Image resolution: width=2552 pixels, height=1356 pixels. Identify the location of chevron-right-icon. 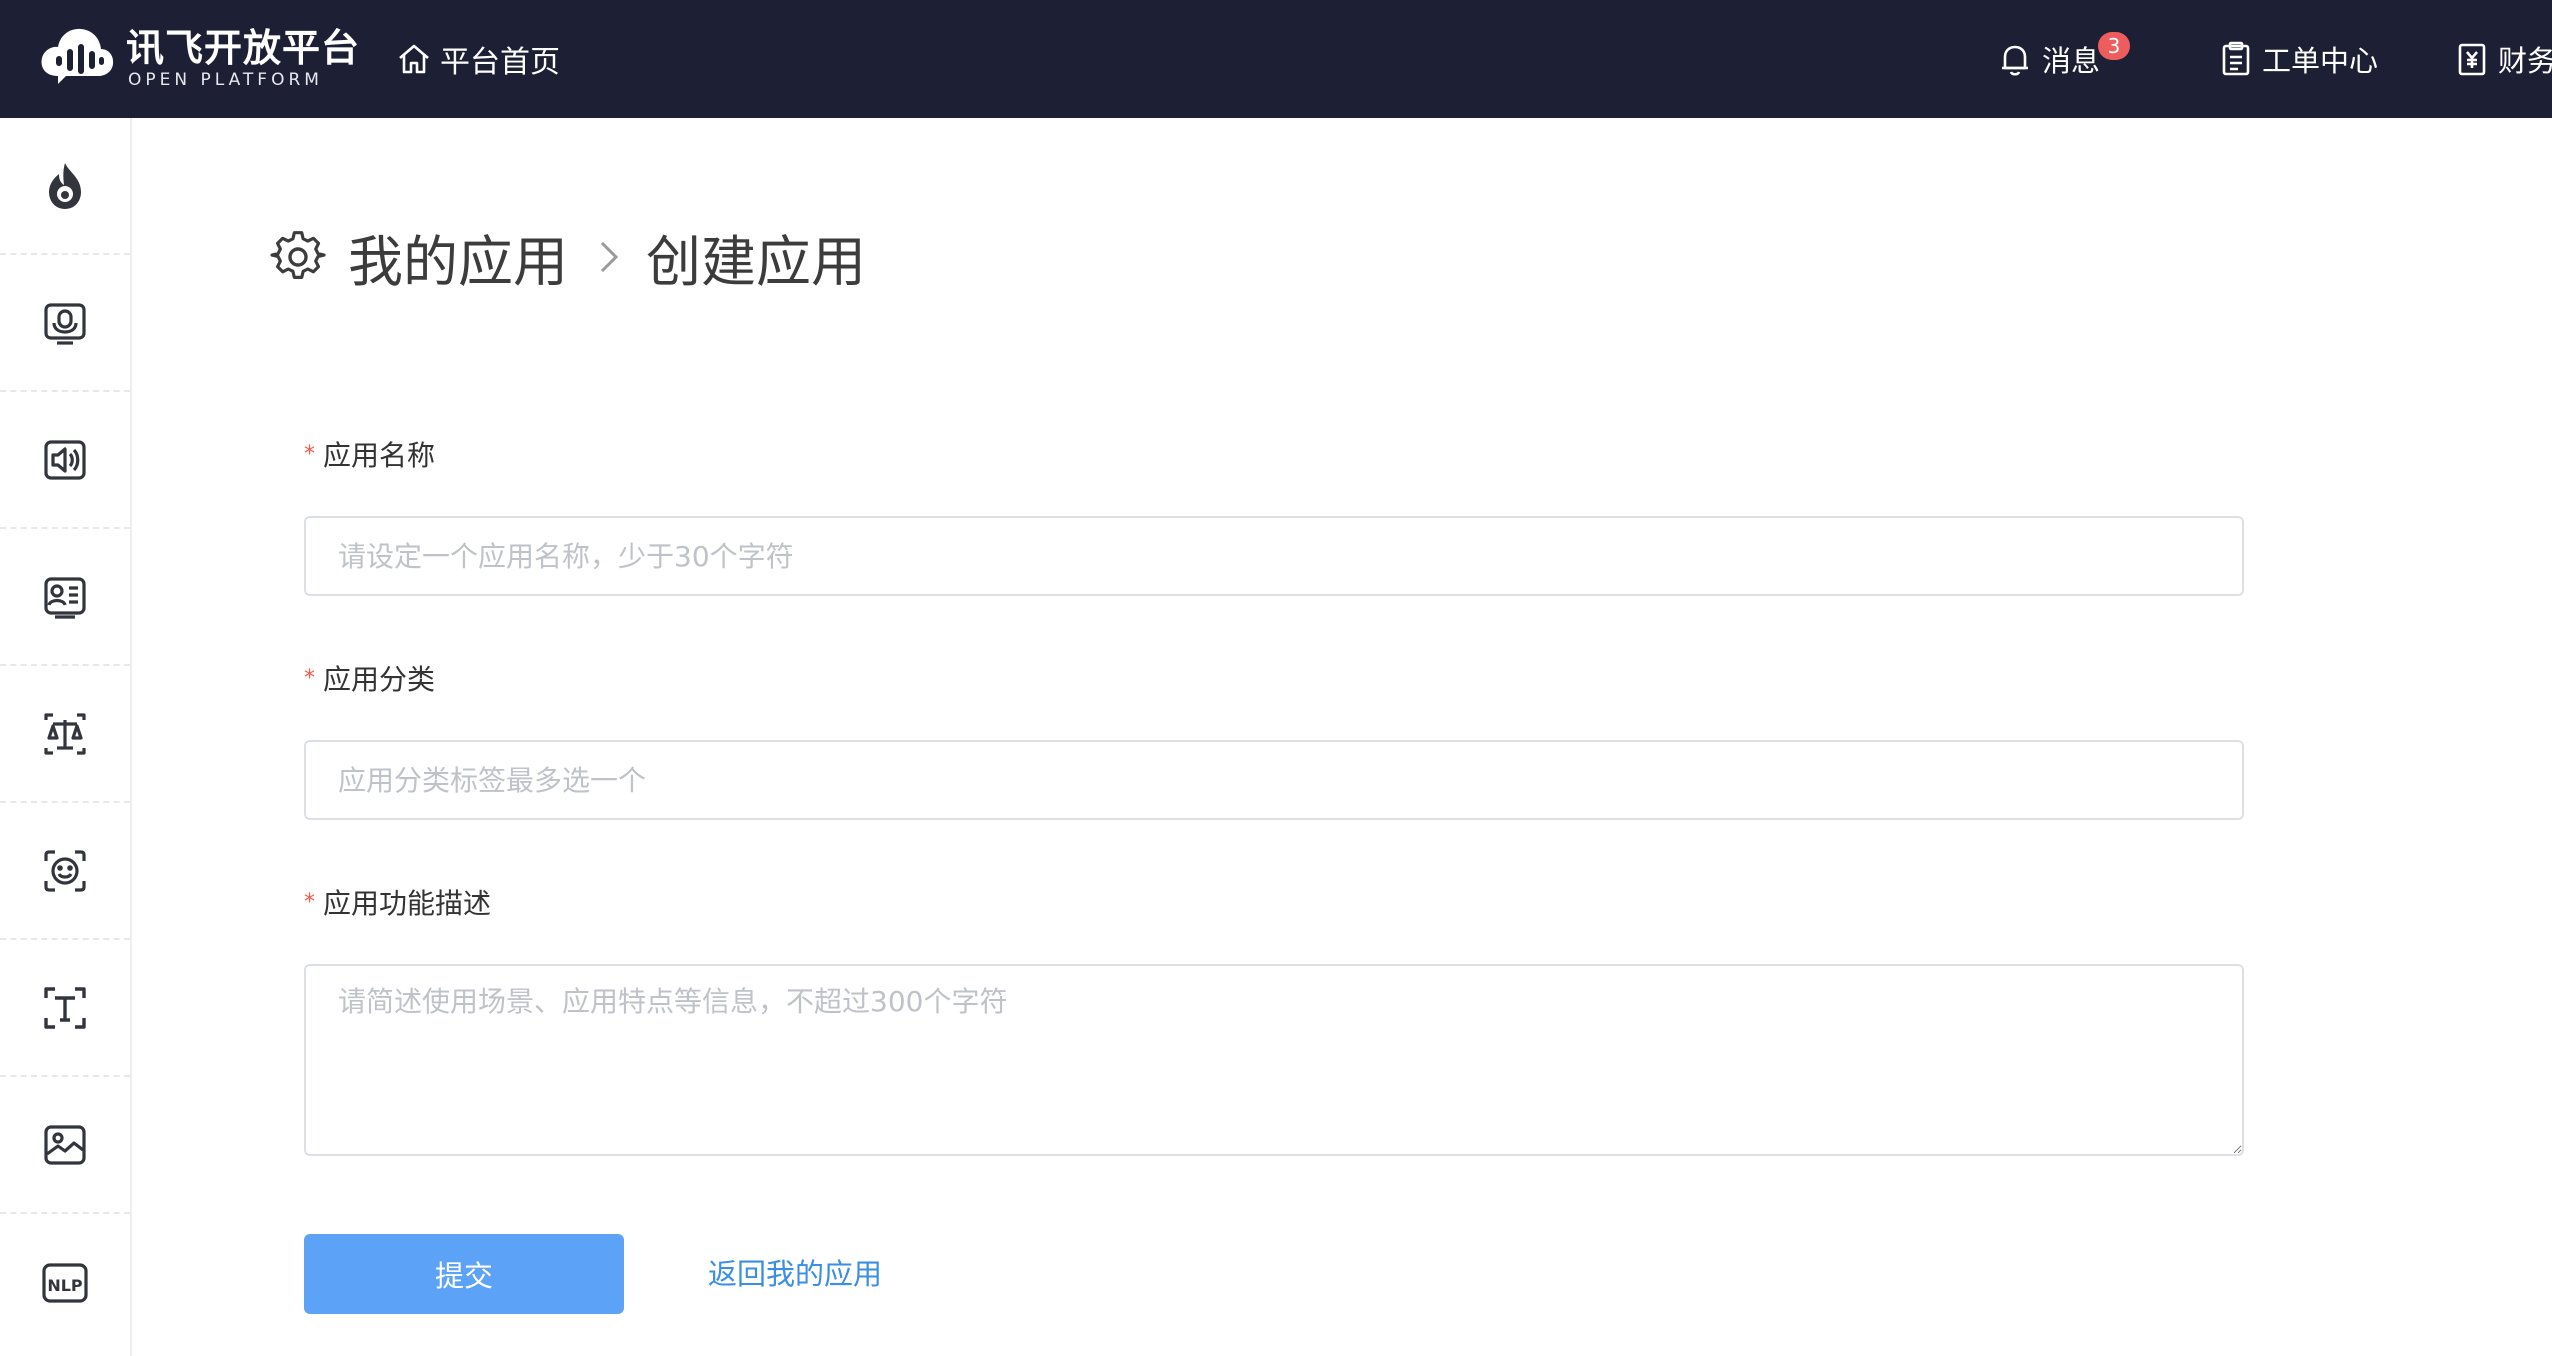
(609, 257).